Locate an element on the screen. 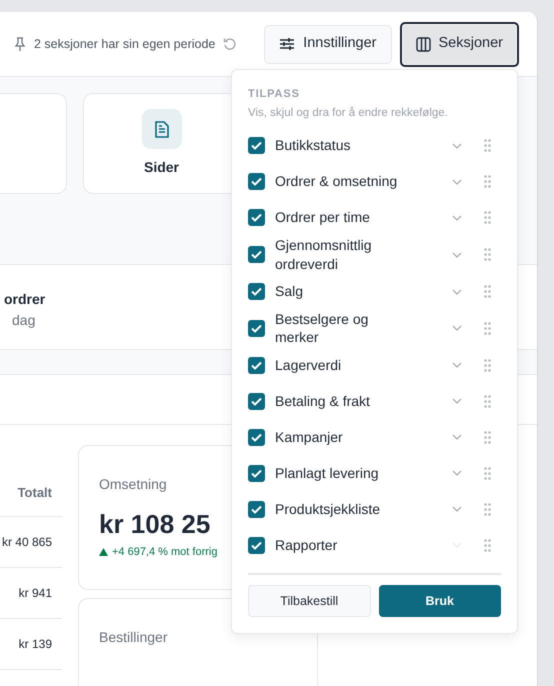  section-label: Gjennomsnittlig ordreverdi is located at coordinates (323, 255).